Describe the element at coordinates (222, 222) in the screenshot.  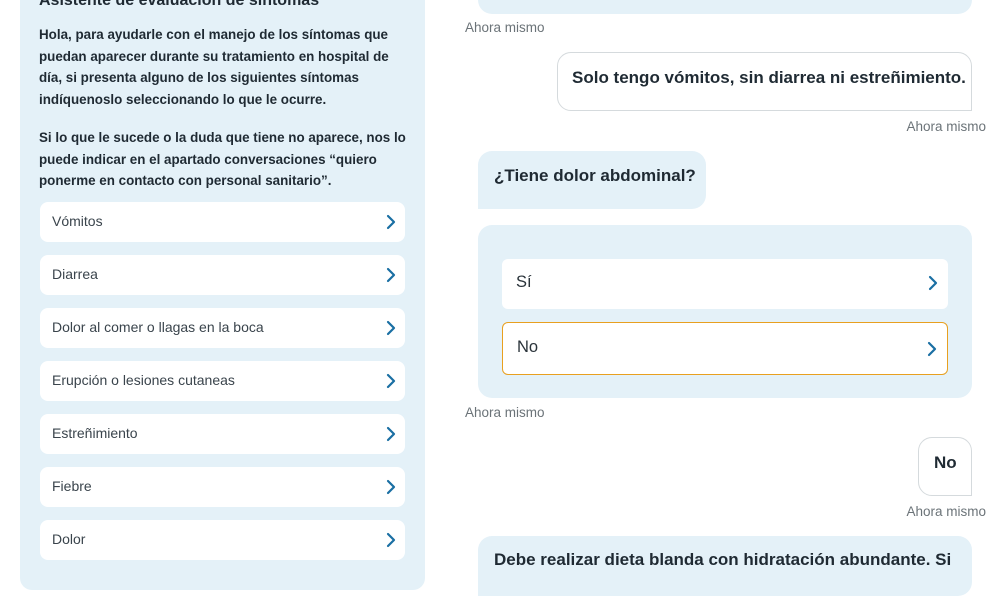
I see `symptom-item-vomitos: Vómitos` at that location.